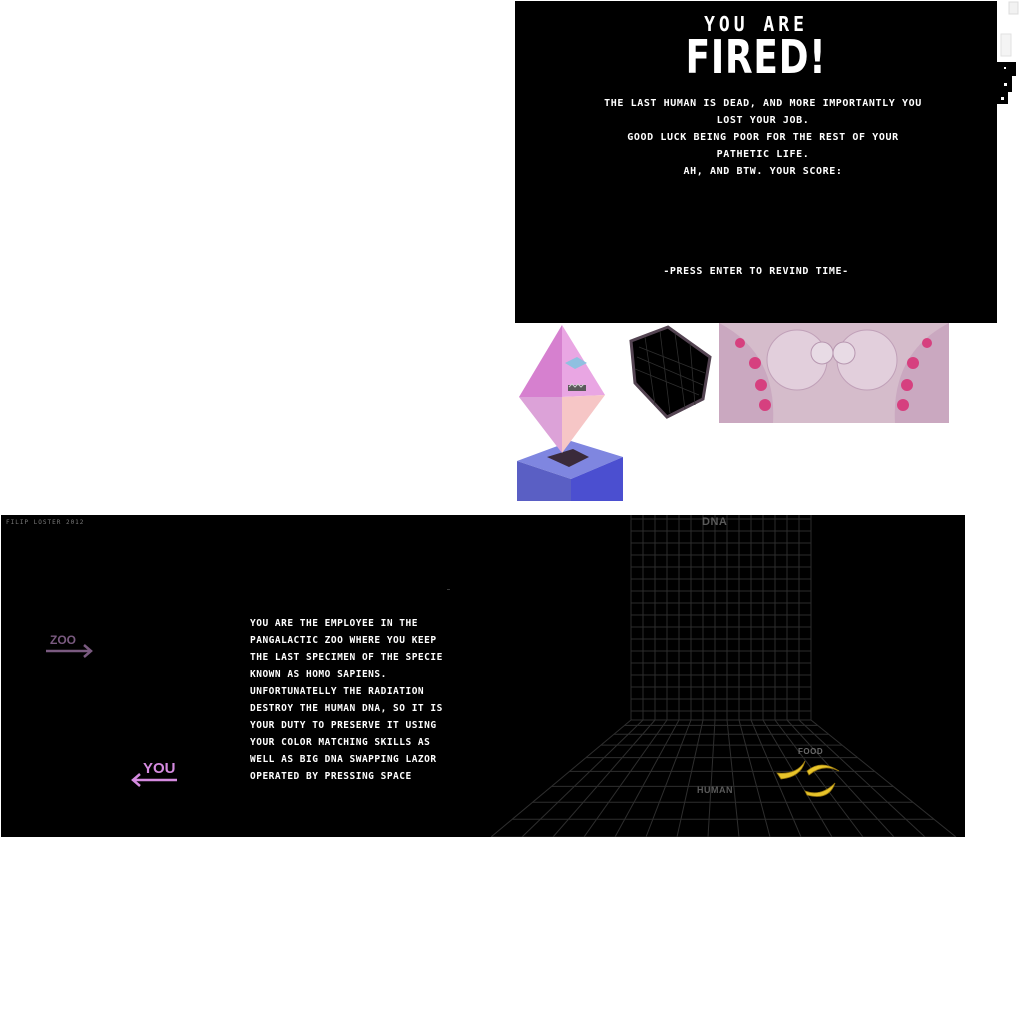  I want to click on game-over-heading: FIRED!, so click(756, 57).